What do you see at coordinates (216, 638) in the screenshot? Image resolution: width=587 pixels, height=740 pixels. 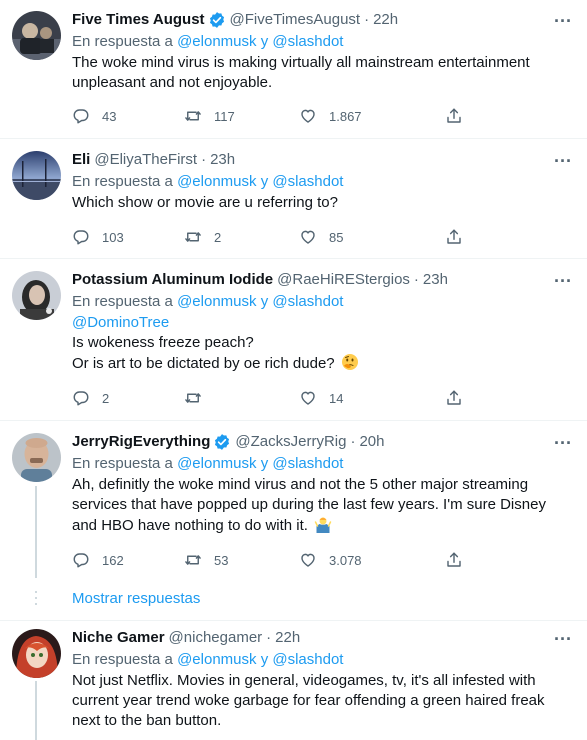 I see `handle: @nichegamer` at bounding box center [216, 638].